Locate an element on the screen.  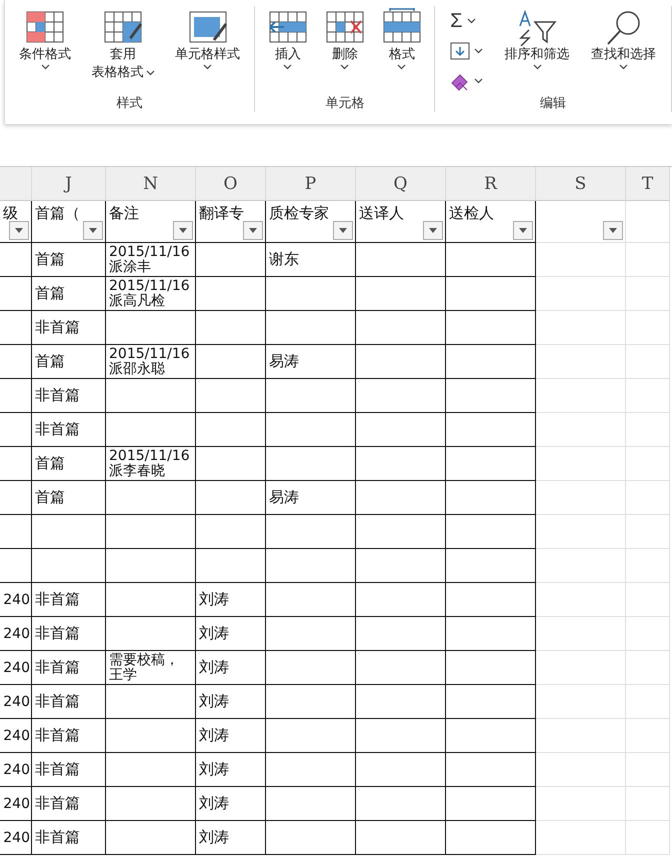
group-label: 编辑 is located at coordinates (553, 103).